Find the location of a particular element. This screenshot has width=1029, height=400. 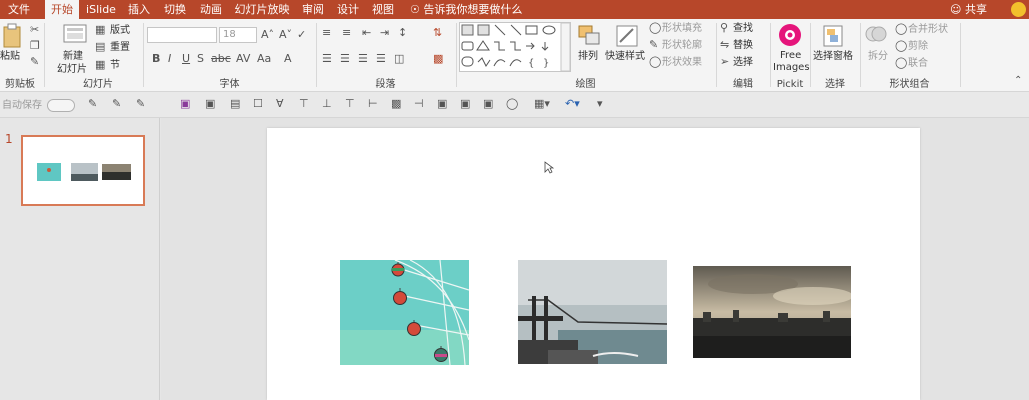

tab-islide: iSlide is located at coordinates (101, 9).